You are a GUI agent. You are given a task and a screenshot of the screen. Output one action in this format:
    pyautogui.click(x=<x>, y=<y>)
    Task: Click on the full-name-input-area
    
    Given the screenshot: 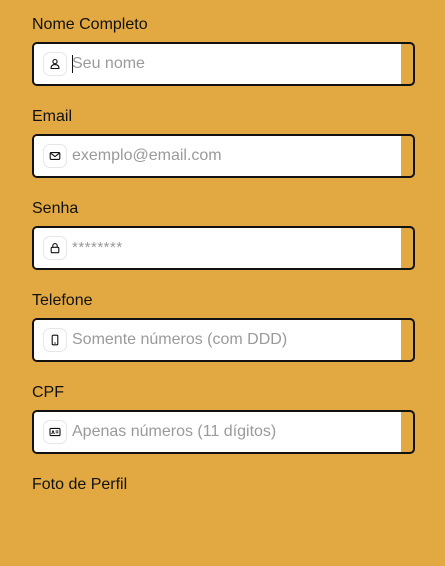 What is the action you would take?
    pyautogui.click(x=217, y=64)
    